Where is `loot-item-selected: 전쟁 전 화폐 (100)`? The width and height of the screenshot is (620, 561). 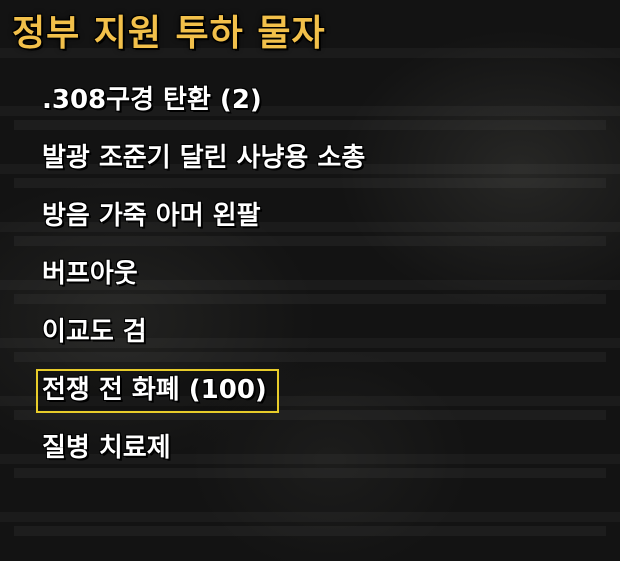 loot-item-selected: 전쟁 전 화폐 (100) is located at coordinates (310, 391).